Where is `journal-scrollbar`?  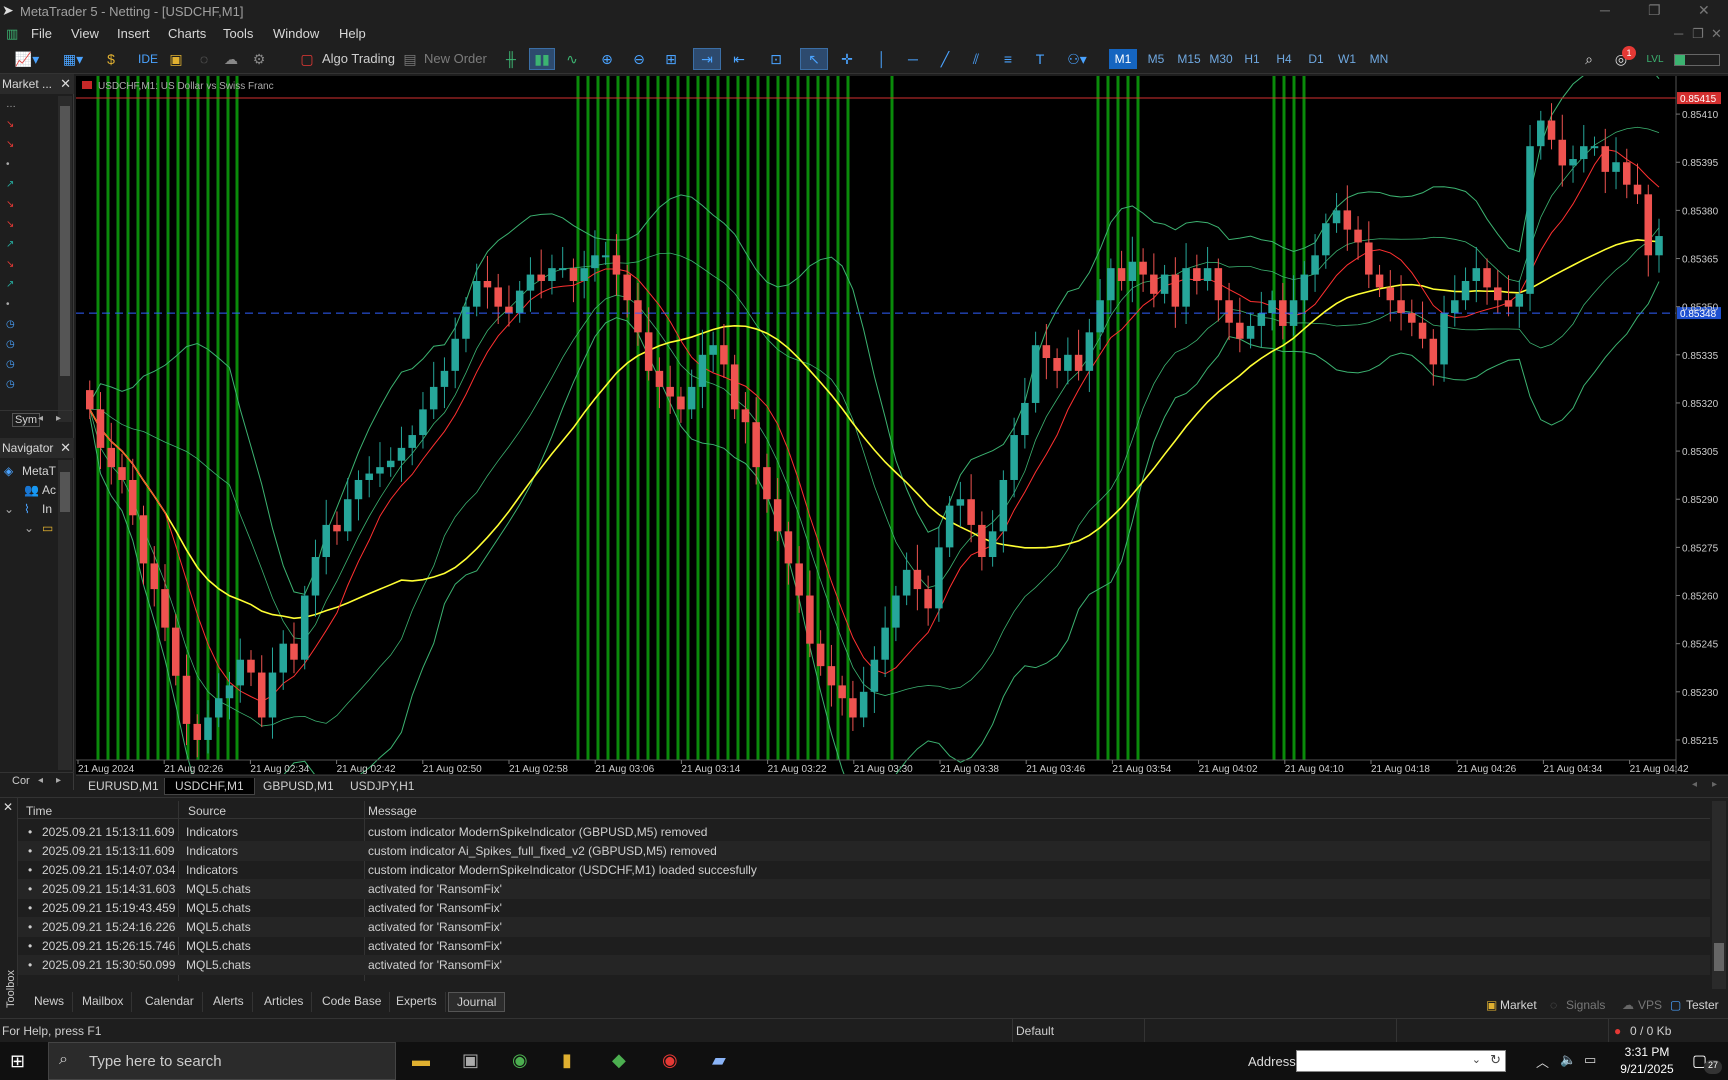 journal-scrollbar is located at coordinates (1719, 895).